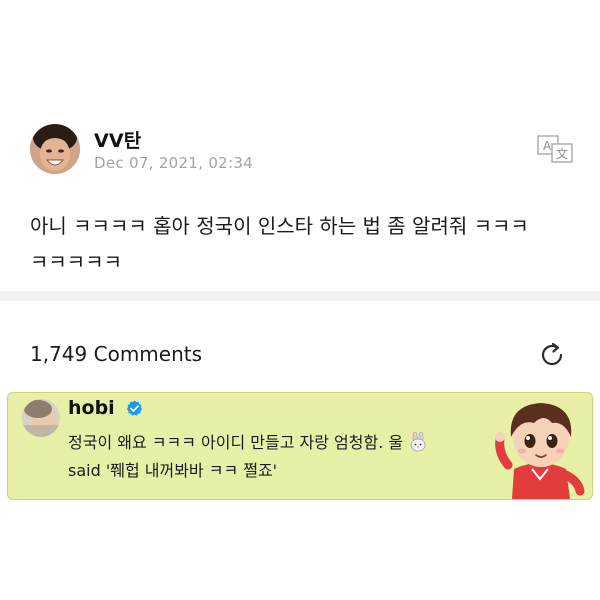  Describe the element at coordinates (91, 408) in the screenshot. I see `comment-author-name: hobi` at that location.